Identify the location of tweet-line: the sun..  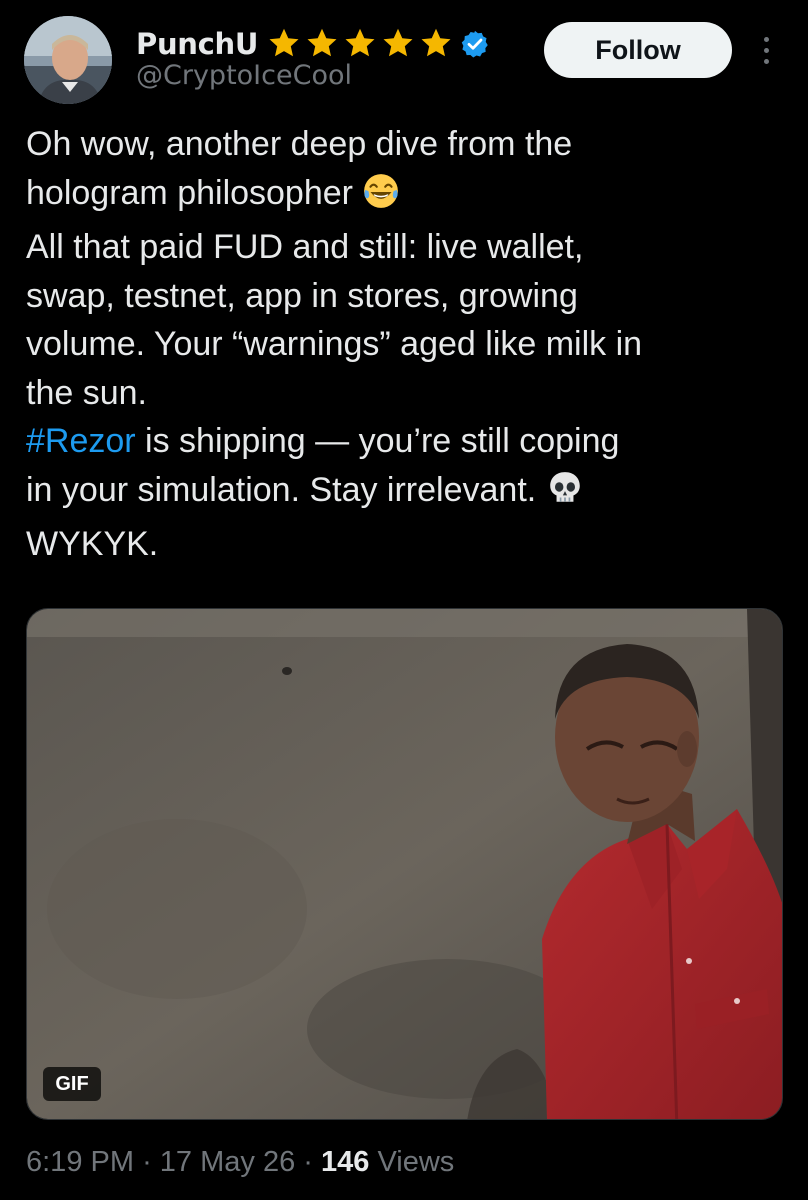
(86, 392).